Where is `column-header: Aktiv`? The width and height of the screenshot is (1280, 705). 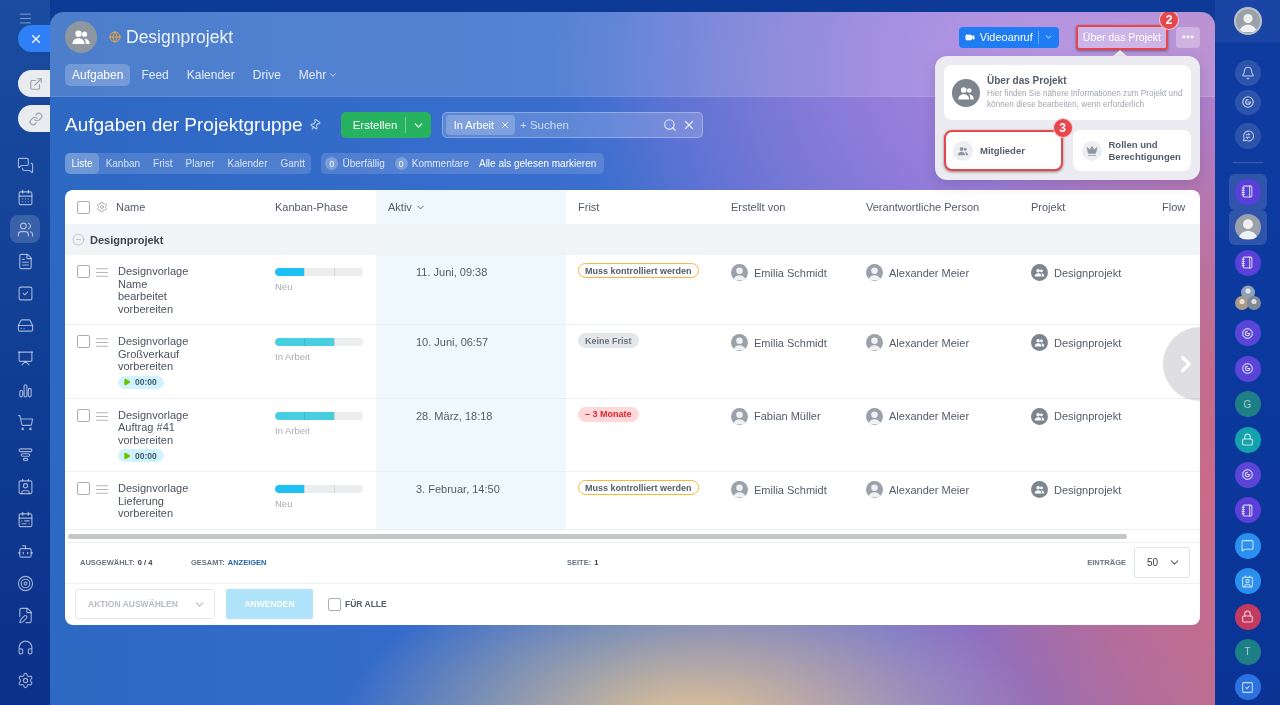 column-header: Aktiv is located at coordinates (471, 207).